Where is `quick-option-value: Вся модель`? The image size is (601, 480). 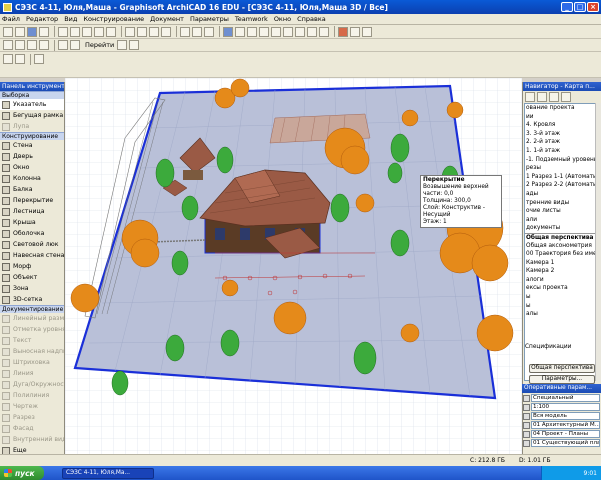 quick-option-value: Вся модель is located at coordinates (565, 416).